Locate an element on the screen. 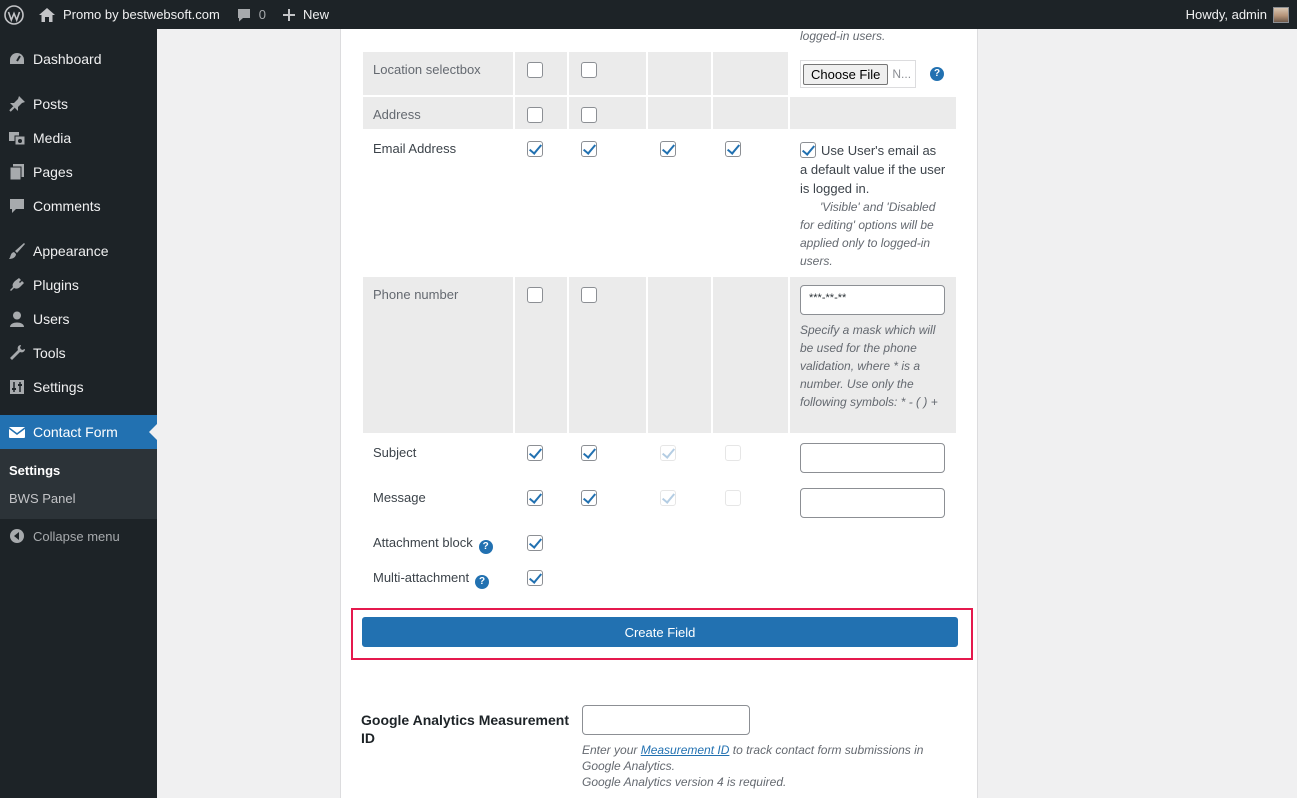 The height and width of the screenshot is (798, 1297). table-row-address: Address is located at coordinates (659, 114).